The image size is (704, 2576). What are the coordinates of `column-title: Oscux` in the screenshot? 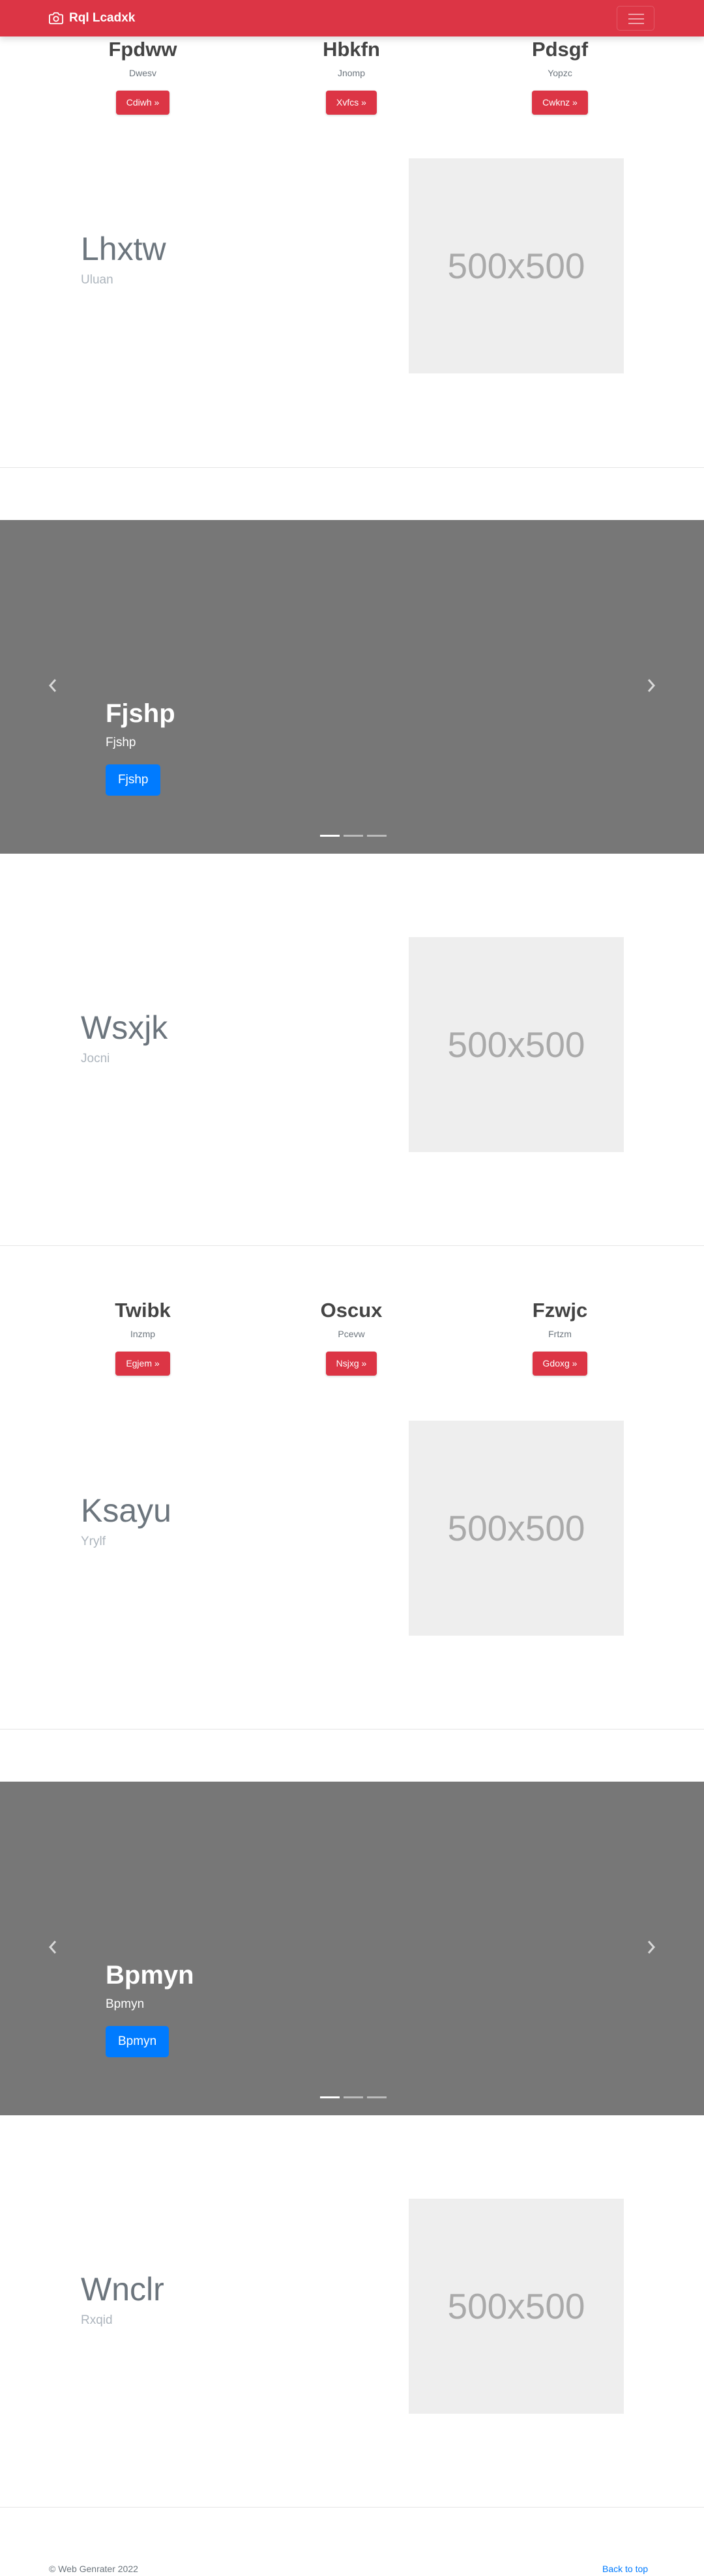 It's located at (352, 1310).